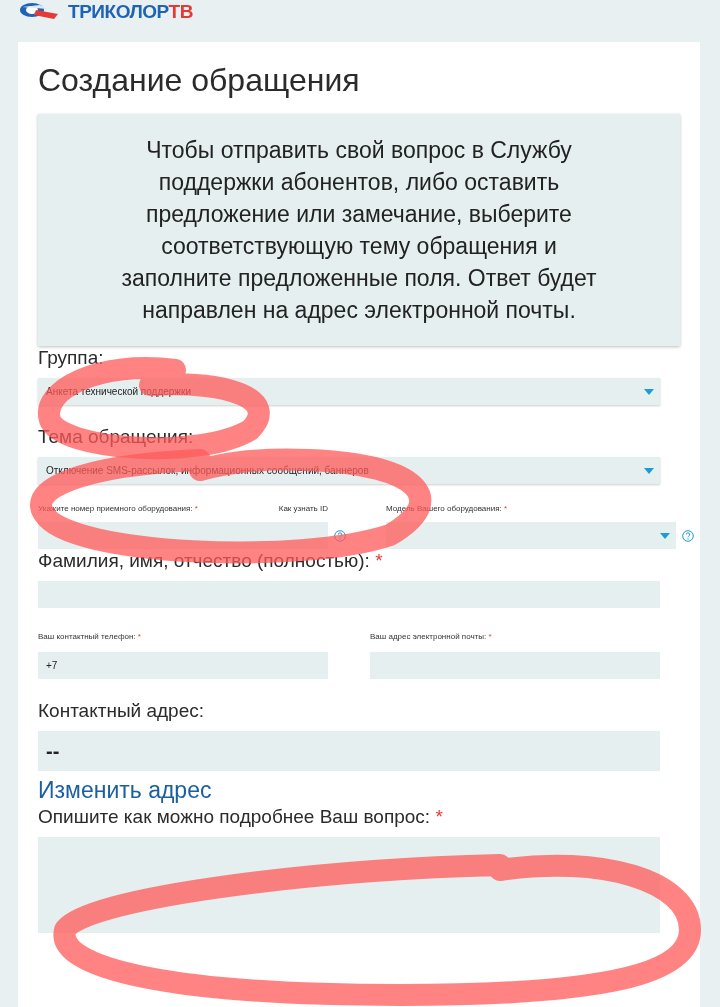 The height and width of the screenshot is (1007, 720). What do you see at coordinates (183, 665) in the screenshot?
I see `phone-field: +7` at bounding box center [183, 665].